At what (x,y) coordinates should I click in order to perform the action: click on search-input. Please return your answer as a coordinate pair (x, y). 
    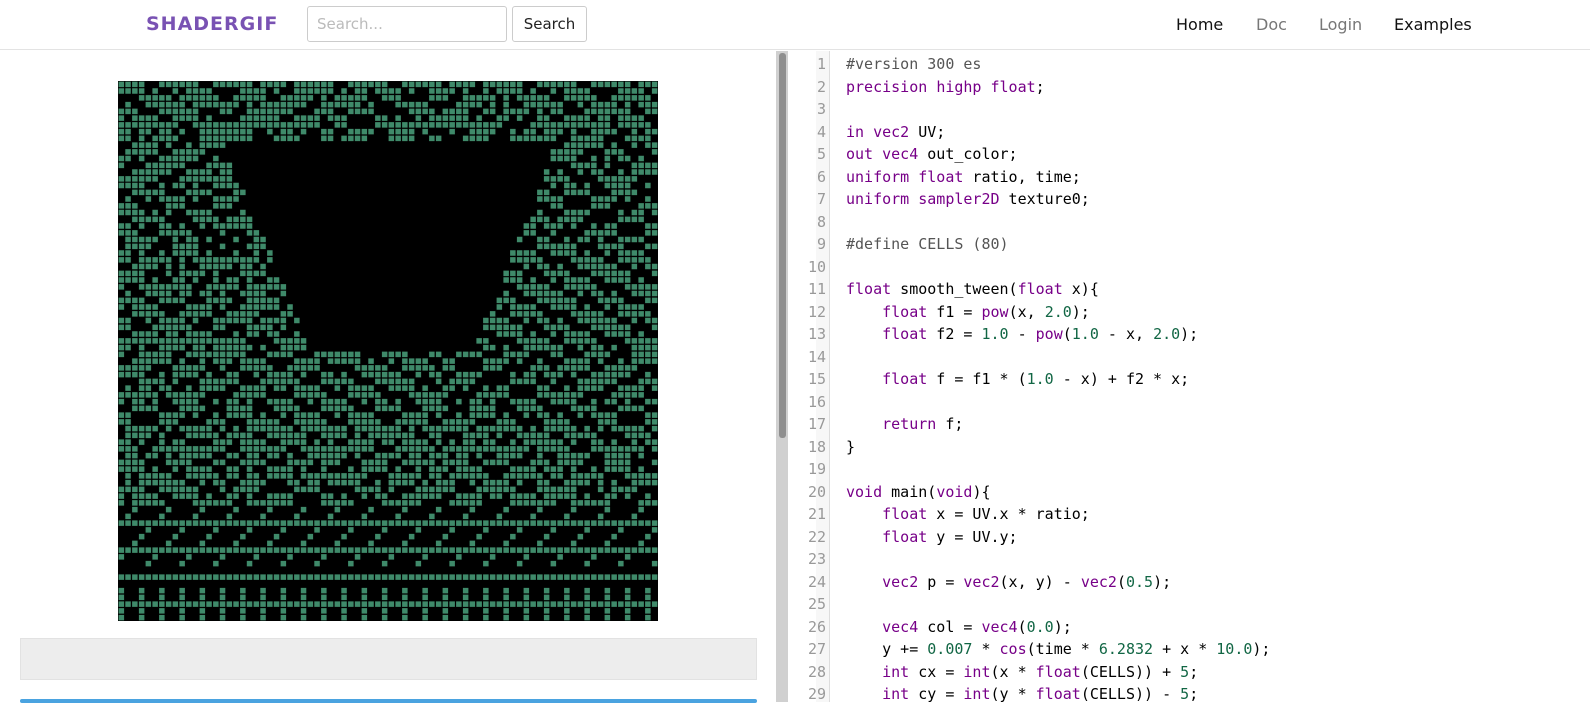
    Looking at the image, I should click on (407, 24).